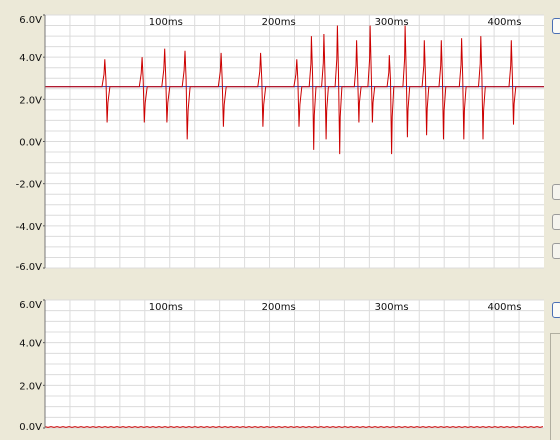  Describe the element at coordinates (166, 22) in the screenshot. I see `ch1-xtick-label: 100ms` at that location.